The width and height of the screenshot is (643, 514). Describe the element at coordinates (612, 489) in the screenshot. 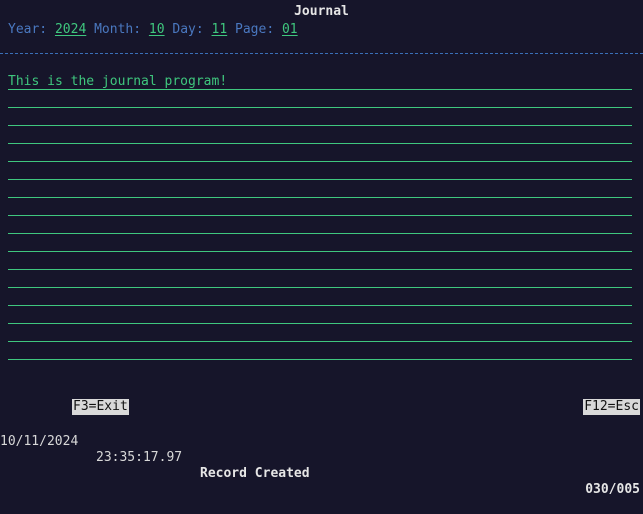

I see `record-counter: 030/005` at that location.